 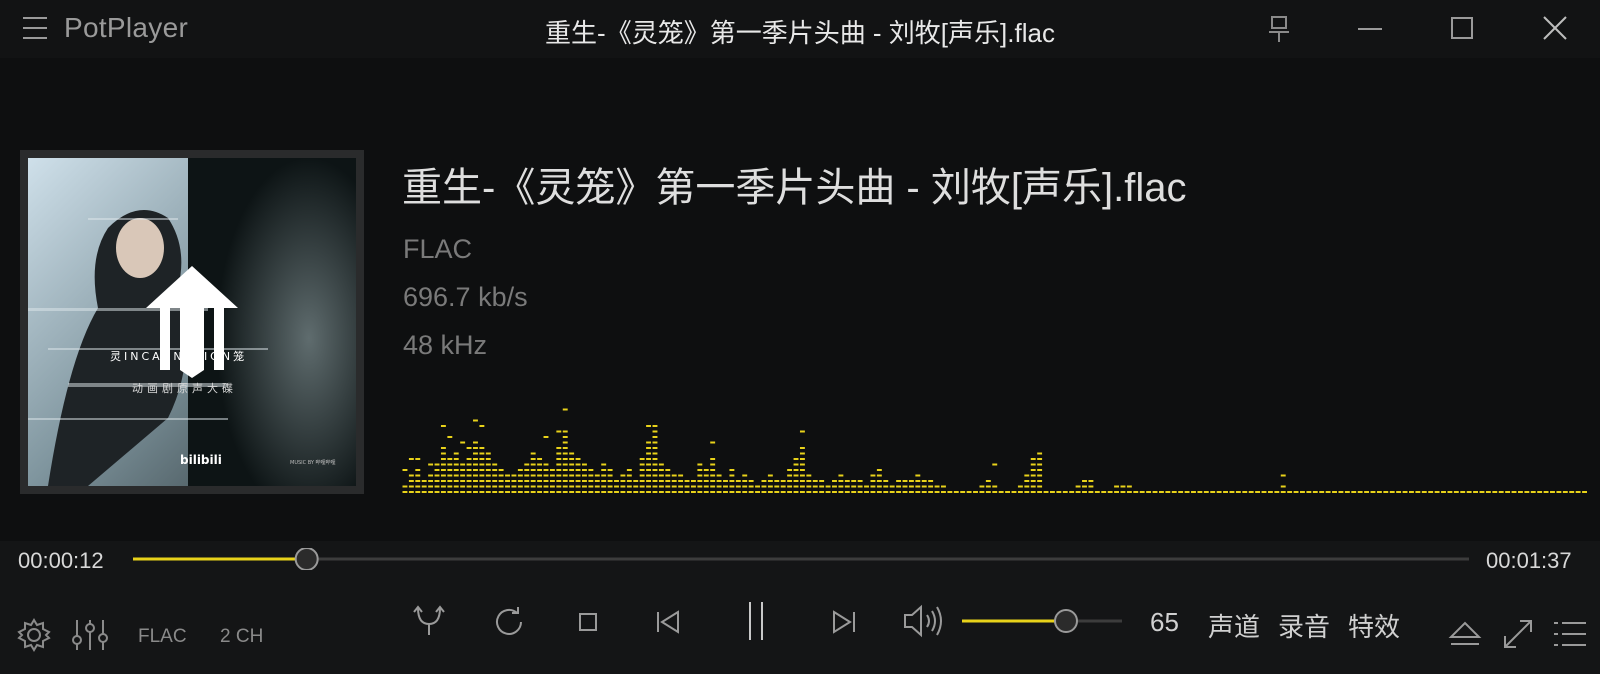 I want to click on track-title: 重生-《灵笼》第一季片头曲 - 刘牧[声乐].flac, so click(x=794, y=188).